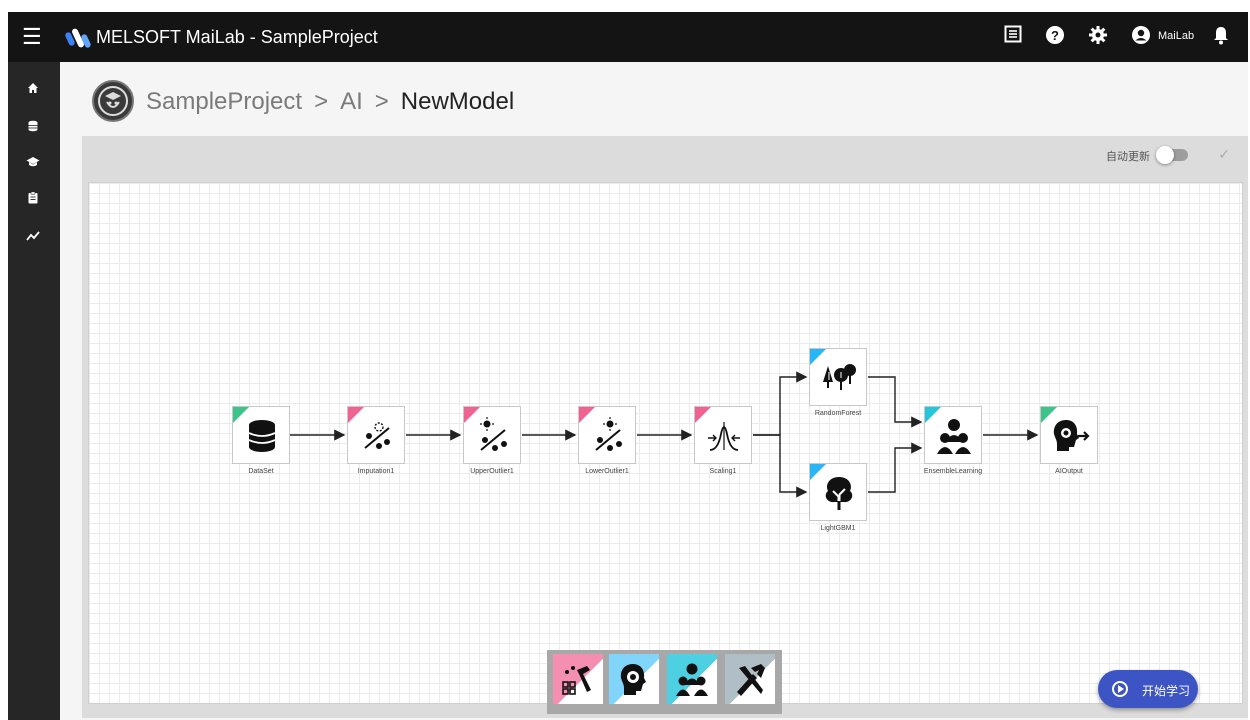  I want to click on node-lightgbm, so click(838, 492).